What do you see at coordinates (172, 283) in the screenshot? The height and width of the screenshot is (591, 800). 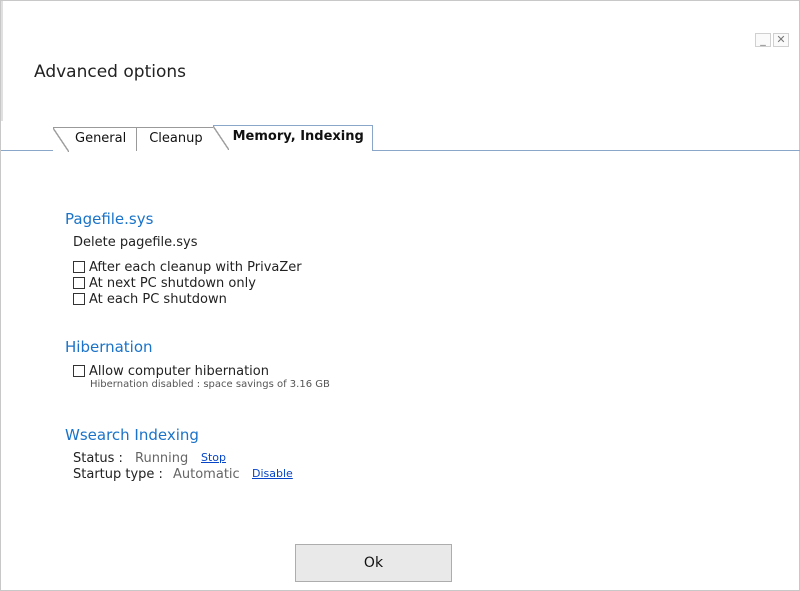 I see `option-label: At next PC shutdown only` at bounding box center [172, 283].